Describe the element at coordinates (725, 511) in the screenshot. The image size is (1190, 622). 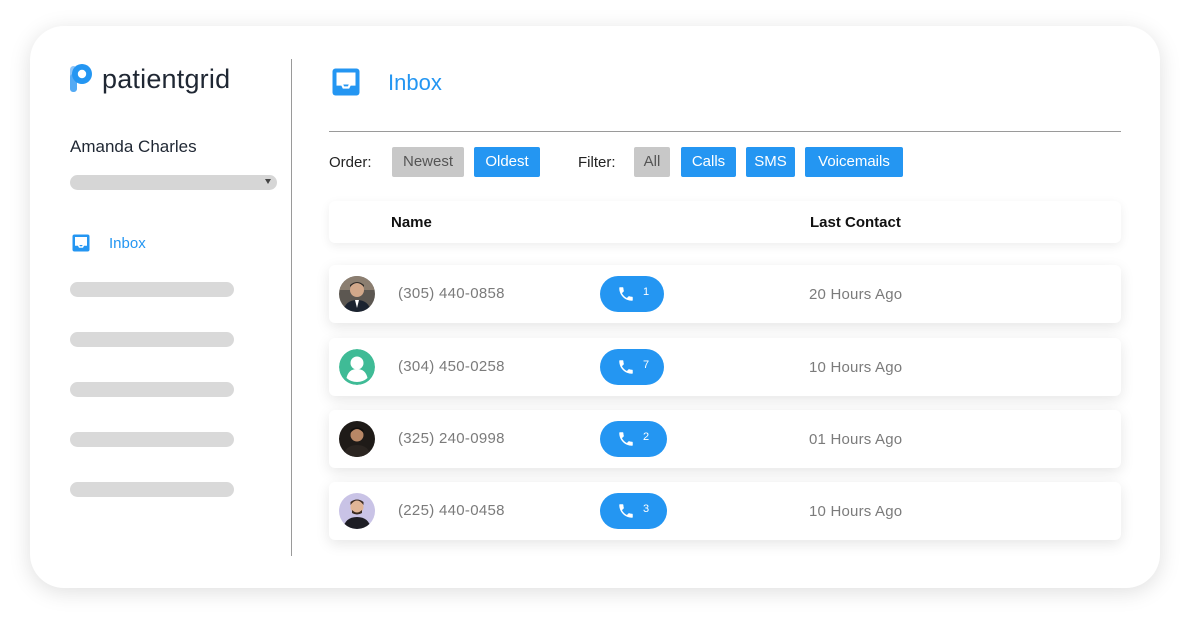
I see `table-row: (225) 440-0458 3 10 Hours Ago` at that location.